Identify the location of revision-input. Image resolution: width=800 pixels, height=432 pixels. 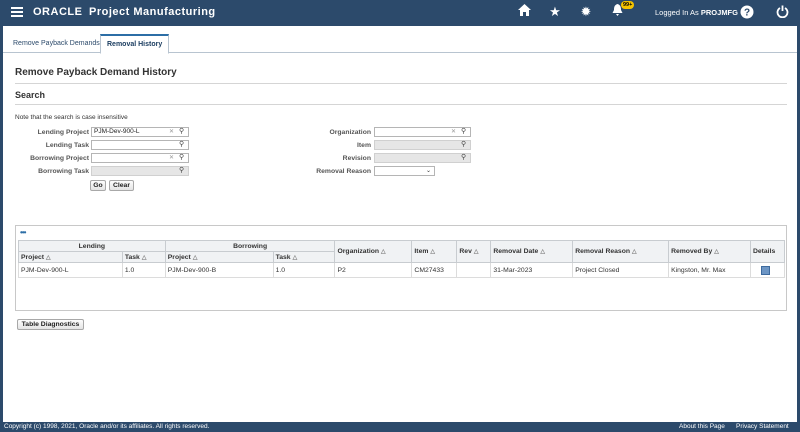
(422, 158).